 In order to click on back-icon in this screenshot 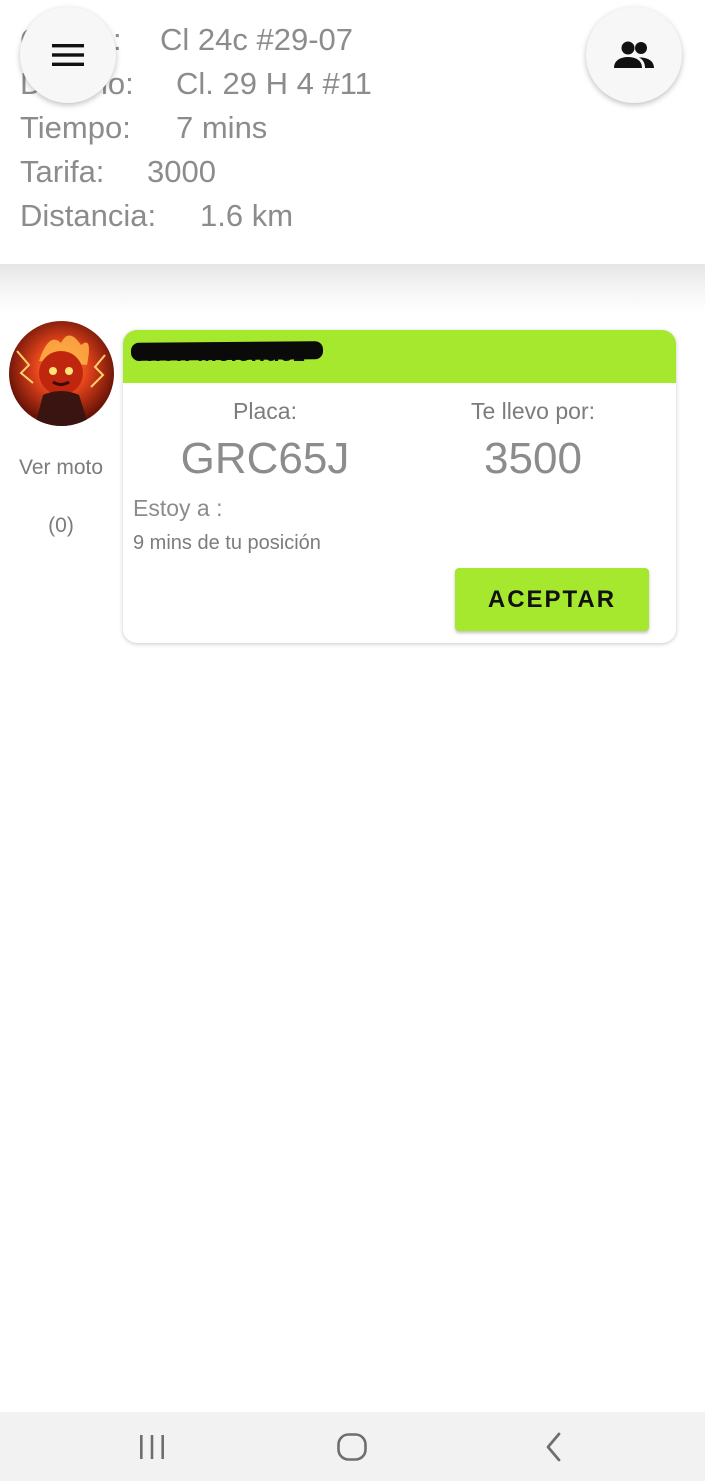, I will do `click(553, 1446)`.